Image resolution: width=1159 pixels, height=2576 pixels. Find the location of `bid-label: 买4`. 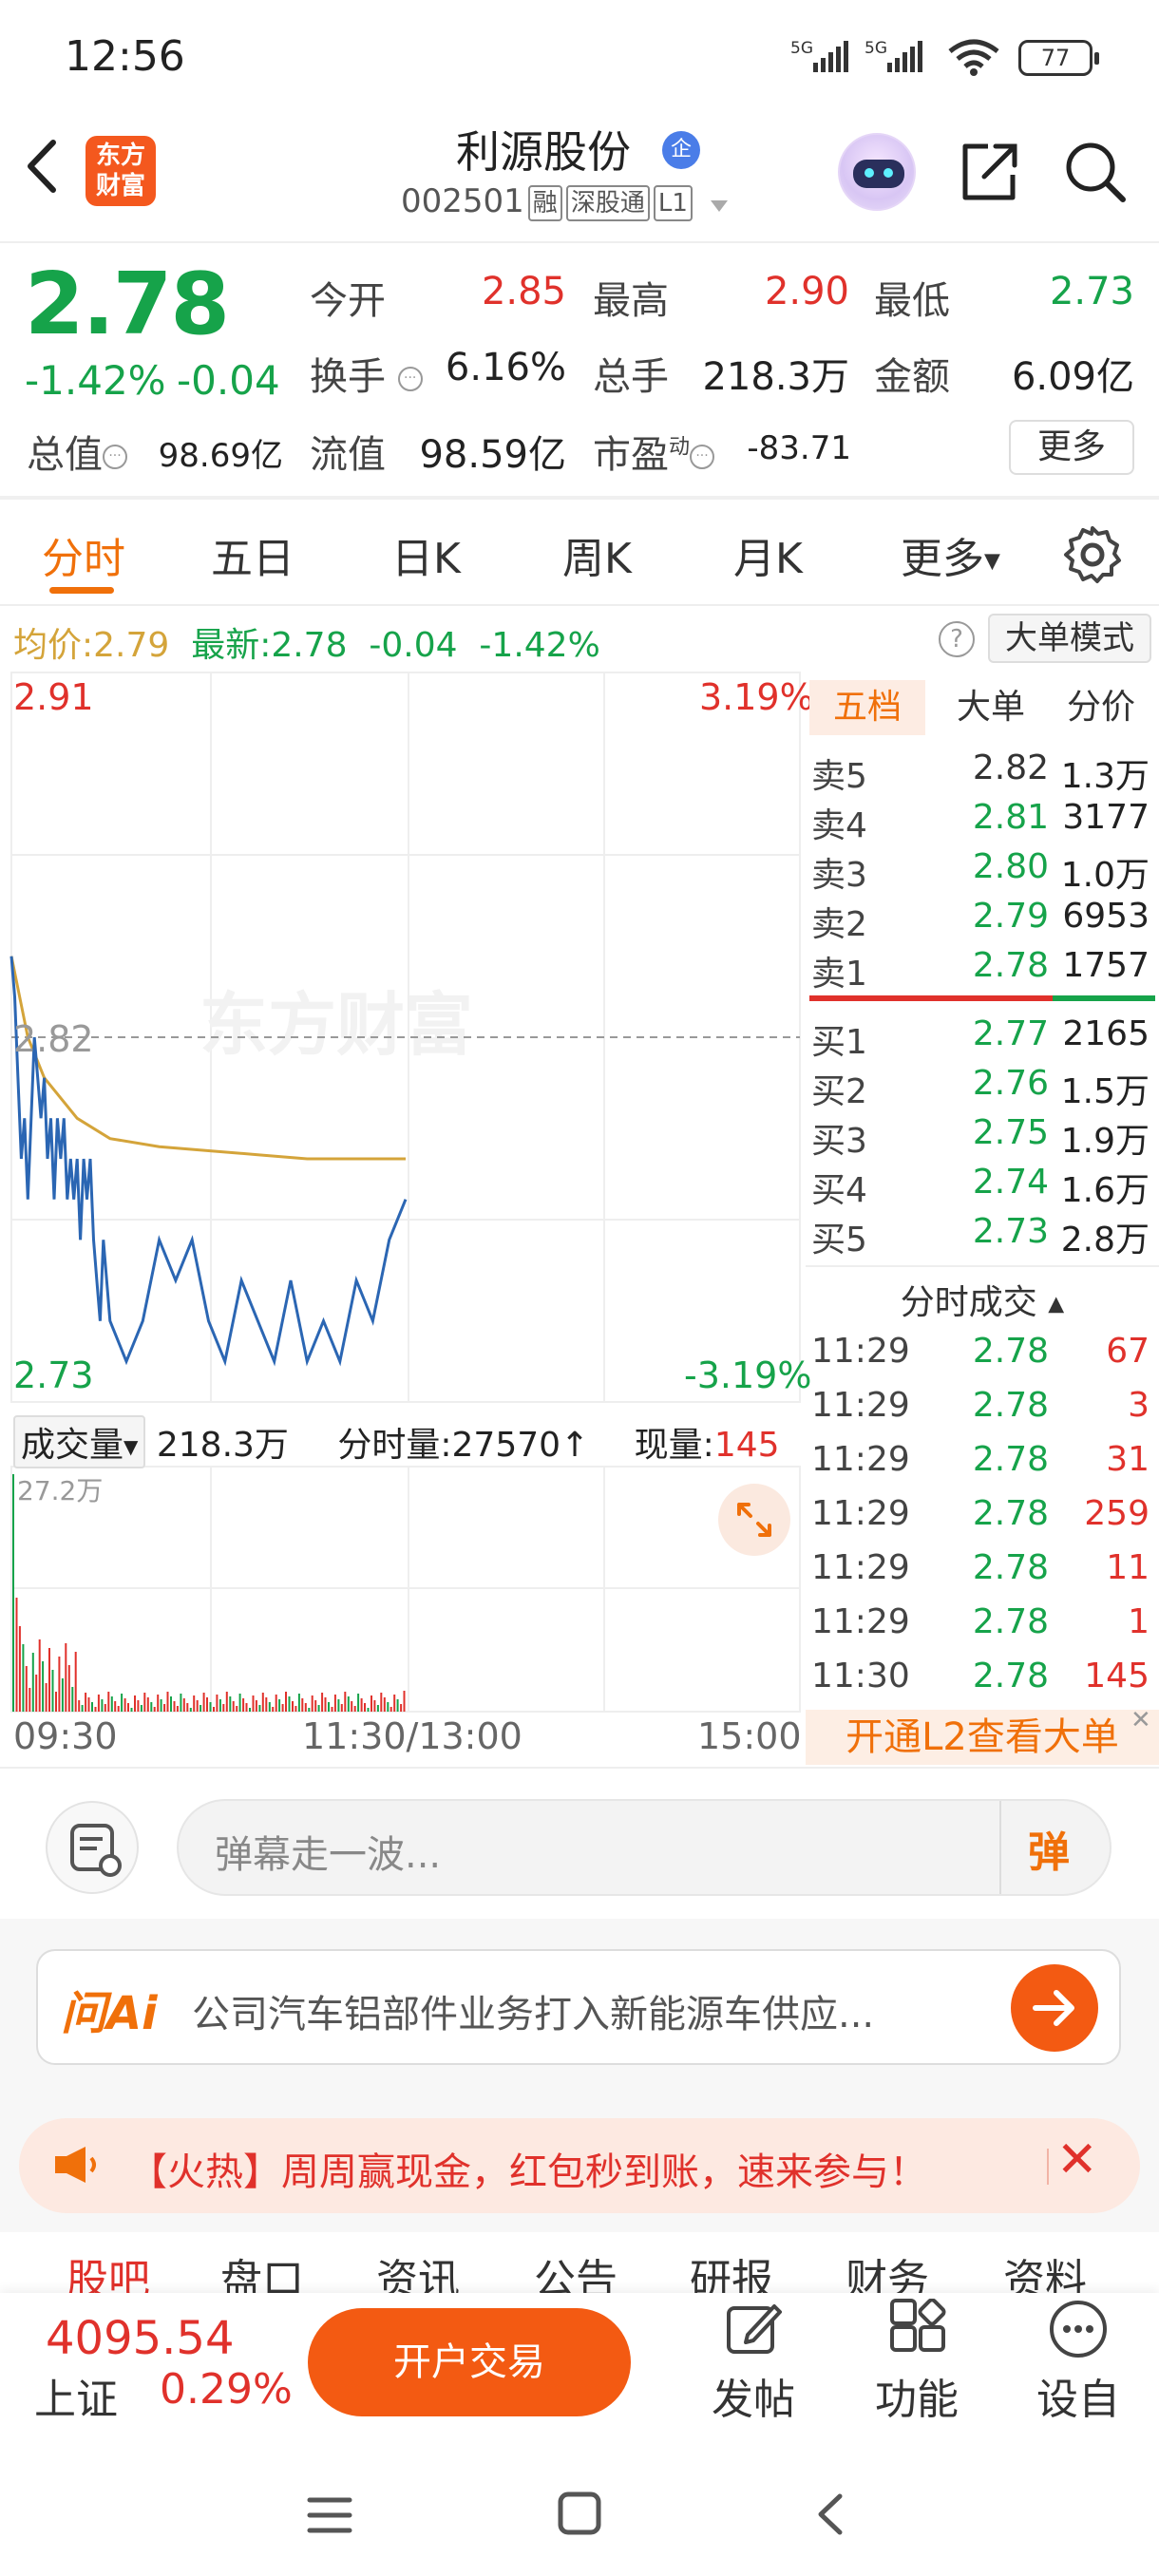

bid-label: 买4 is located at coordinates (839, 1190).